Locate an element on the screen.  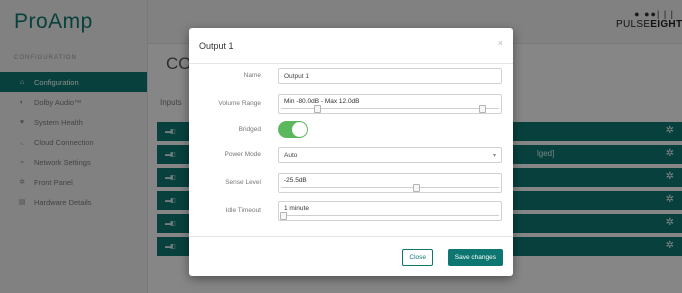
sense-level-row: Sense Level -25.5dB is located at coordinates (351, 184).